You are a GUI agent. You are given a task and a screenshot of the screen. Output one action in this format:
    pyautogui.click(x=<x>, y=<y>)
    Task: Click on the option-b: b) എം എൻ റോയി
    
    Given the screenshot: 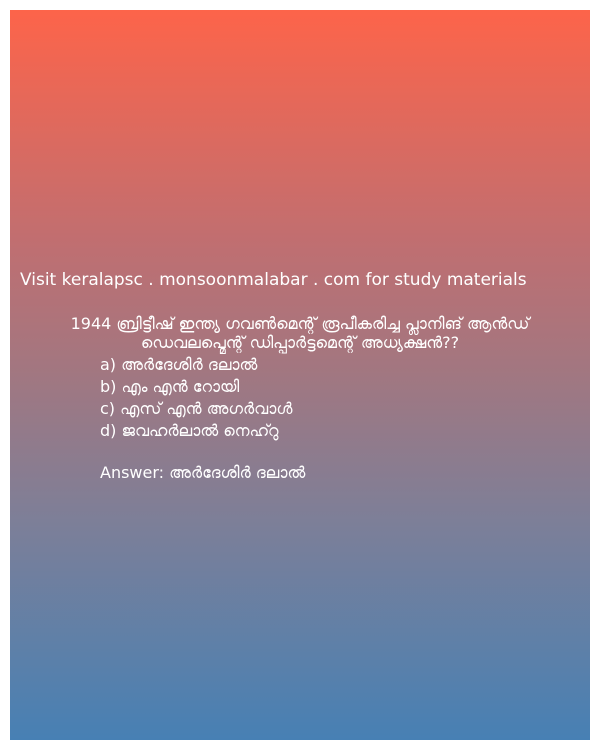 What is the action you would take?
    pyautogui.click(x=170, y=386)
    